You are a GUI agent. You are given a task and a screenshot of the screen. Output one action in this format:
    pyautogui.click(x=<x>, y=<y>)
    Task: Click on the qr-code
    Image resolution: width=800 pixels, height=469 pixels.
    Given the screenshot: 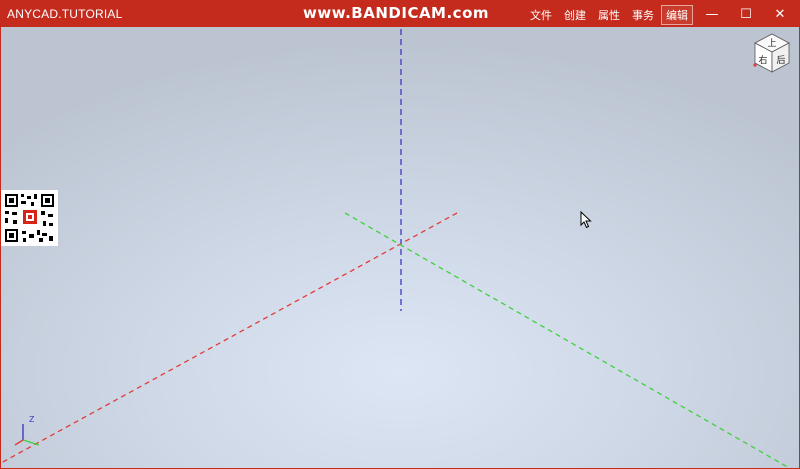 What is the action you would take?
    pyautogui.click(x=29, y=218)
    